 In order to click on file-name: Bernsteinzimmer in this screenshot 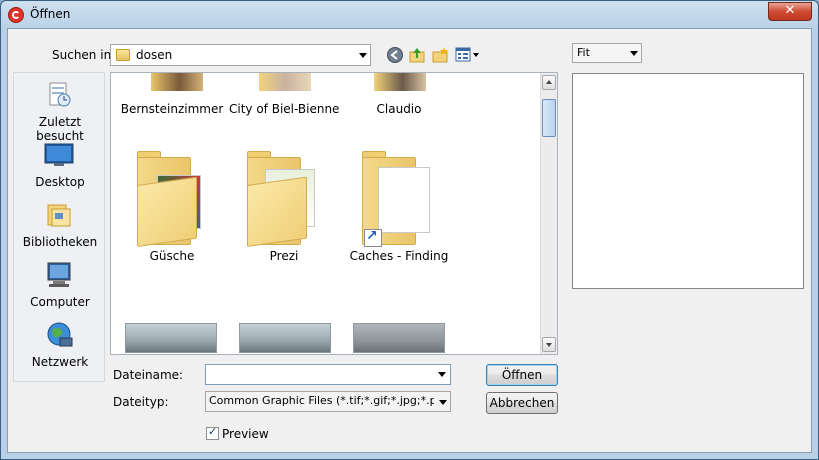, I will do `click(172, 109)`.